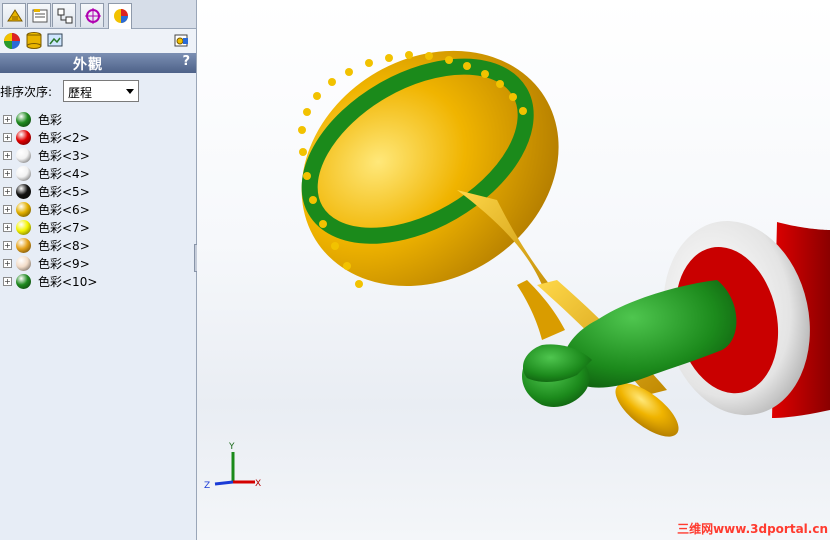  Describe the element at coordinates (98, 137) in the screenshot. I see `tree-item: + 色彩<2>` at that location.